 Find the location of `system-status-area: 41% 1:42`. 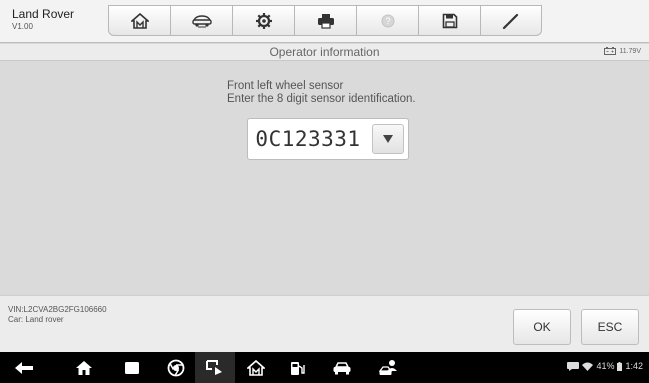

system-status-area: 41% 1:42 is located at coordinates (605, 366).